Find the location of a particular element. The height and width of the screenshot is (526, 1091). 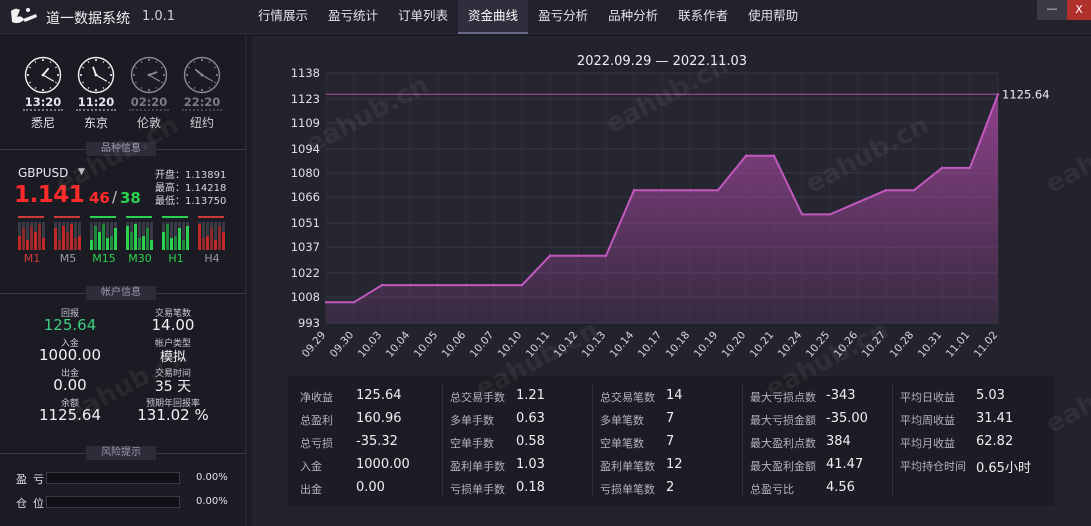

stat-value: 1.21 is located at coordinates (530, 395).